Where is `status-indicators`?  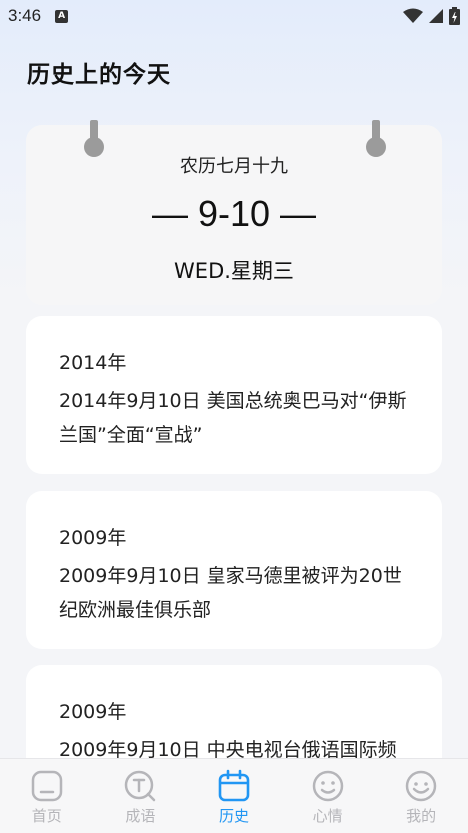 status-indicators is located at coordinates (431, 16).